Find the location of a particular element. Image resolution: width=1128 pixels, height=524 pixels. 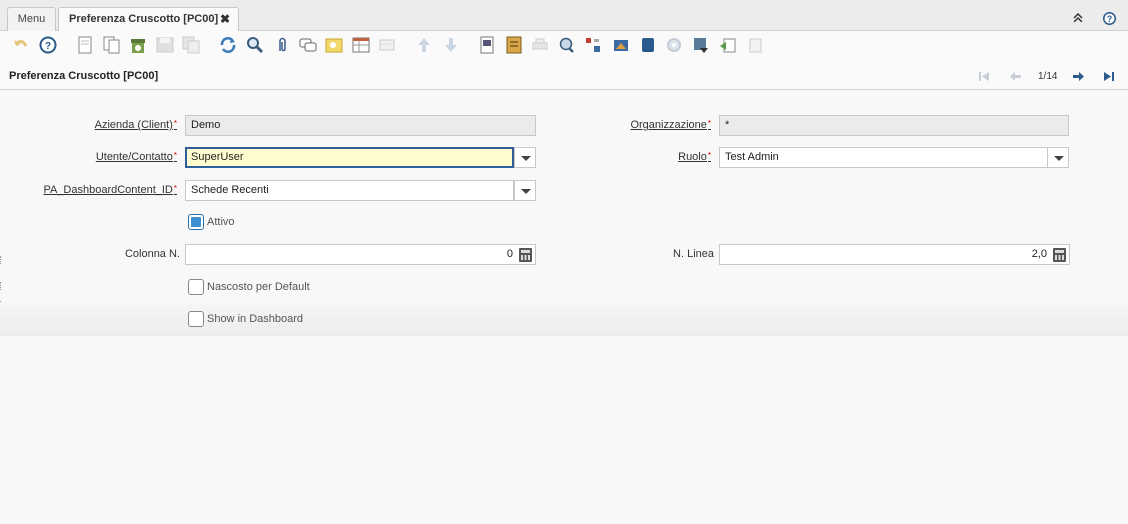

product-info-icon is located at coordinates (648, 45).